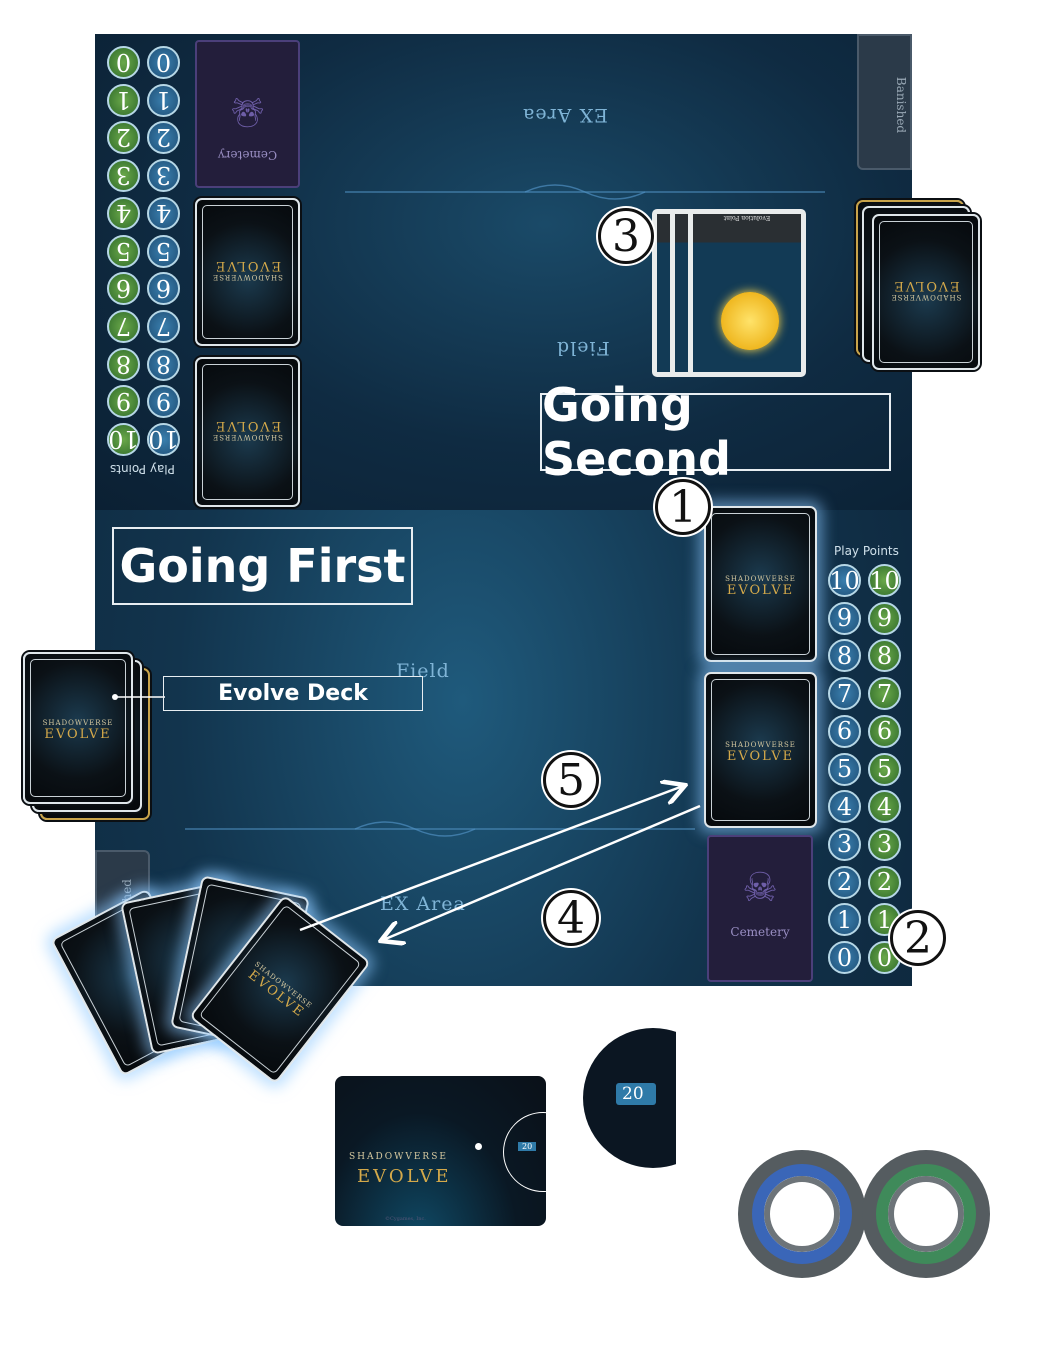  What do you see at coordinates (802, 1214) in the screenshot?
I see `blue-token` at bounding box center [802, 1214].